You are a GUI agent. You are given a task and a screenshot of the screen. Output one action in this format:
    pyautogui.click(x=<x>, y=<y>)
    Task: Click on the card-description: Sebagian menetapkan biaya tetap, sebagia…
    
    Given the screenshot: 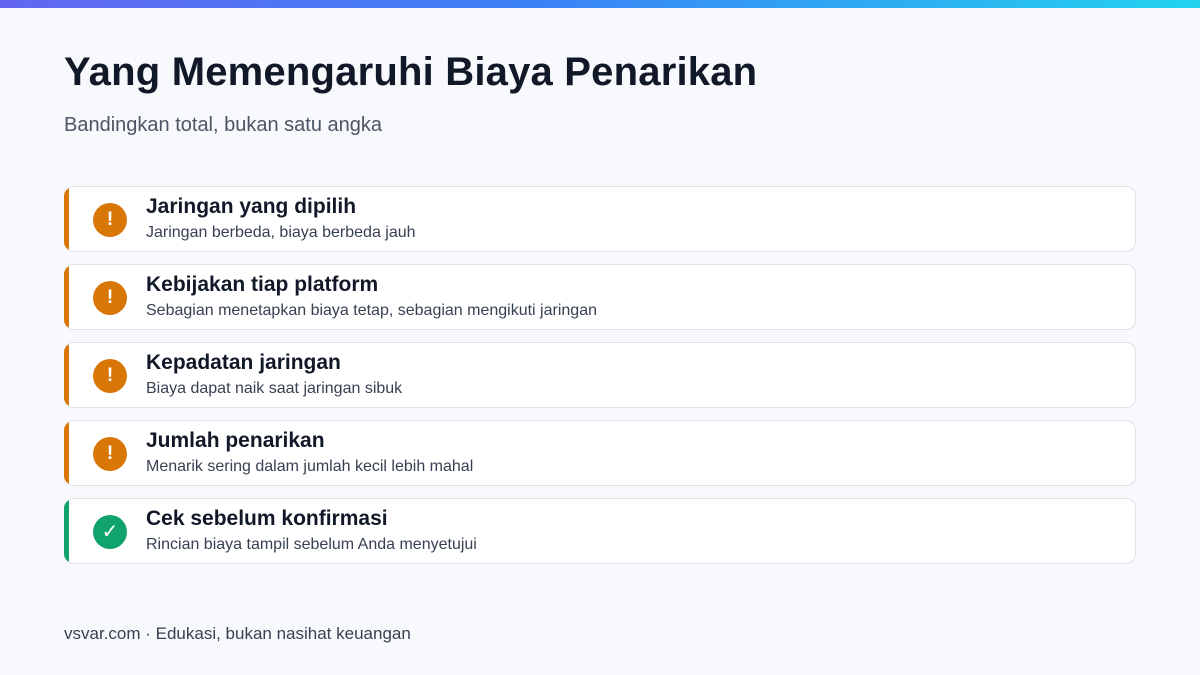 What is the action you would take?
    pyautogui.click(x=371, y=310)
    